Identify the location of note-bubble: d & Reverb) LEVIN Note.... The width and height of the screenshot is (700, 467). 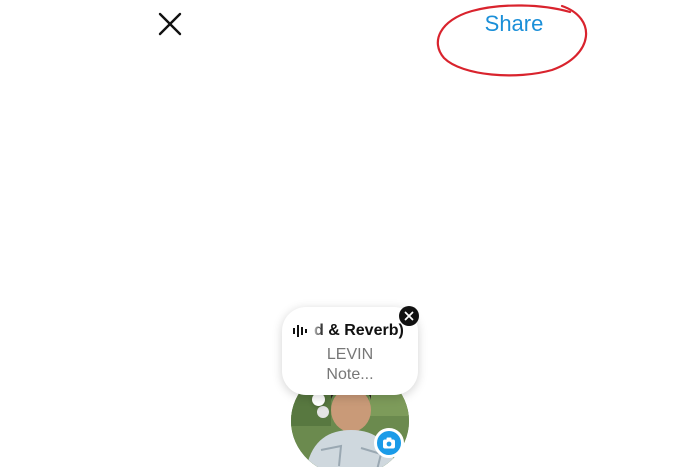
(350, 351).